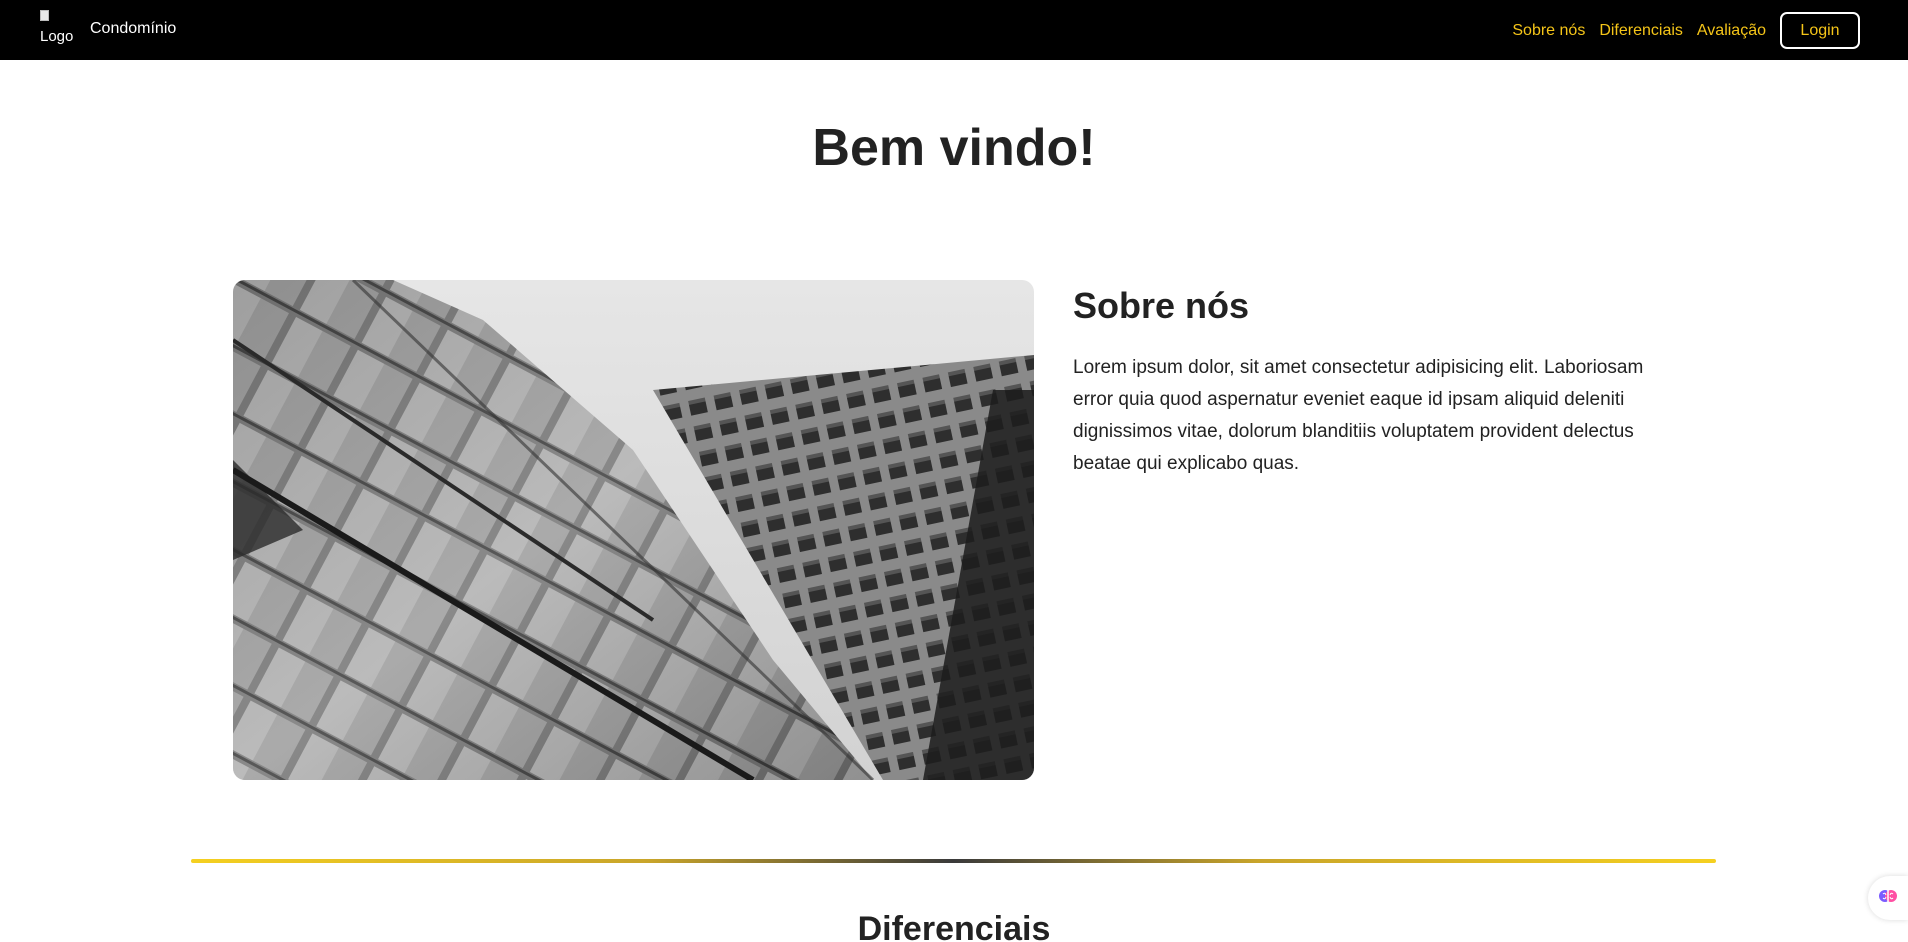 Image resolution: width=1908 pixels, height=942 pixels. I want to click on page-title: Bem vindo!, so click(954, 148).